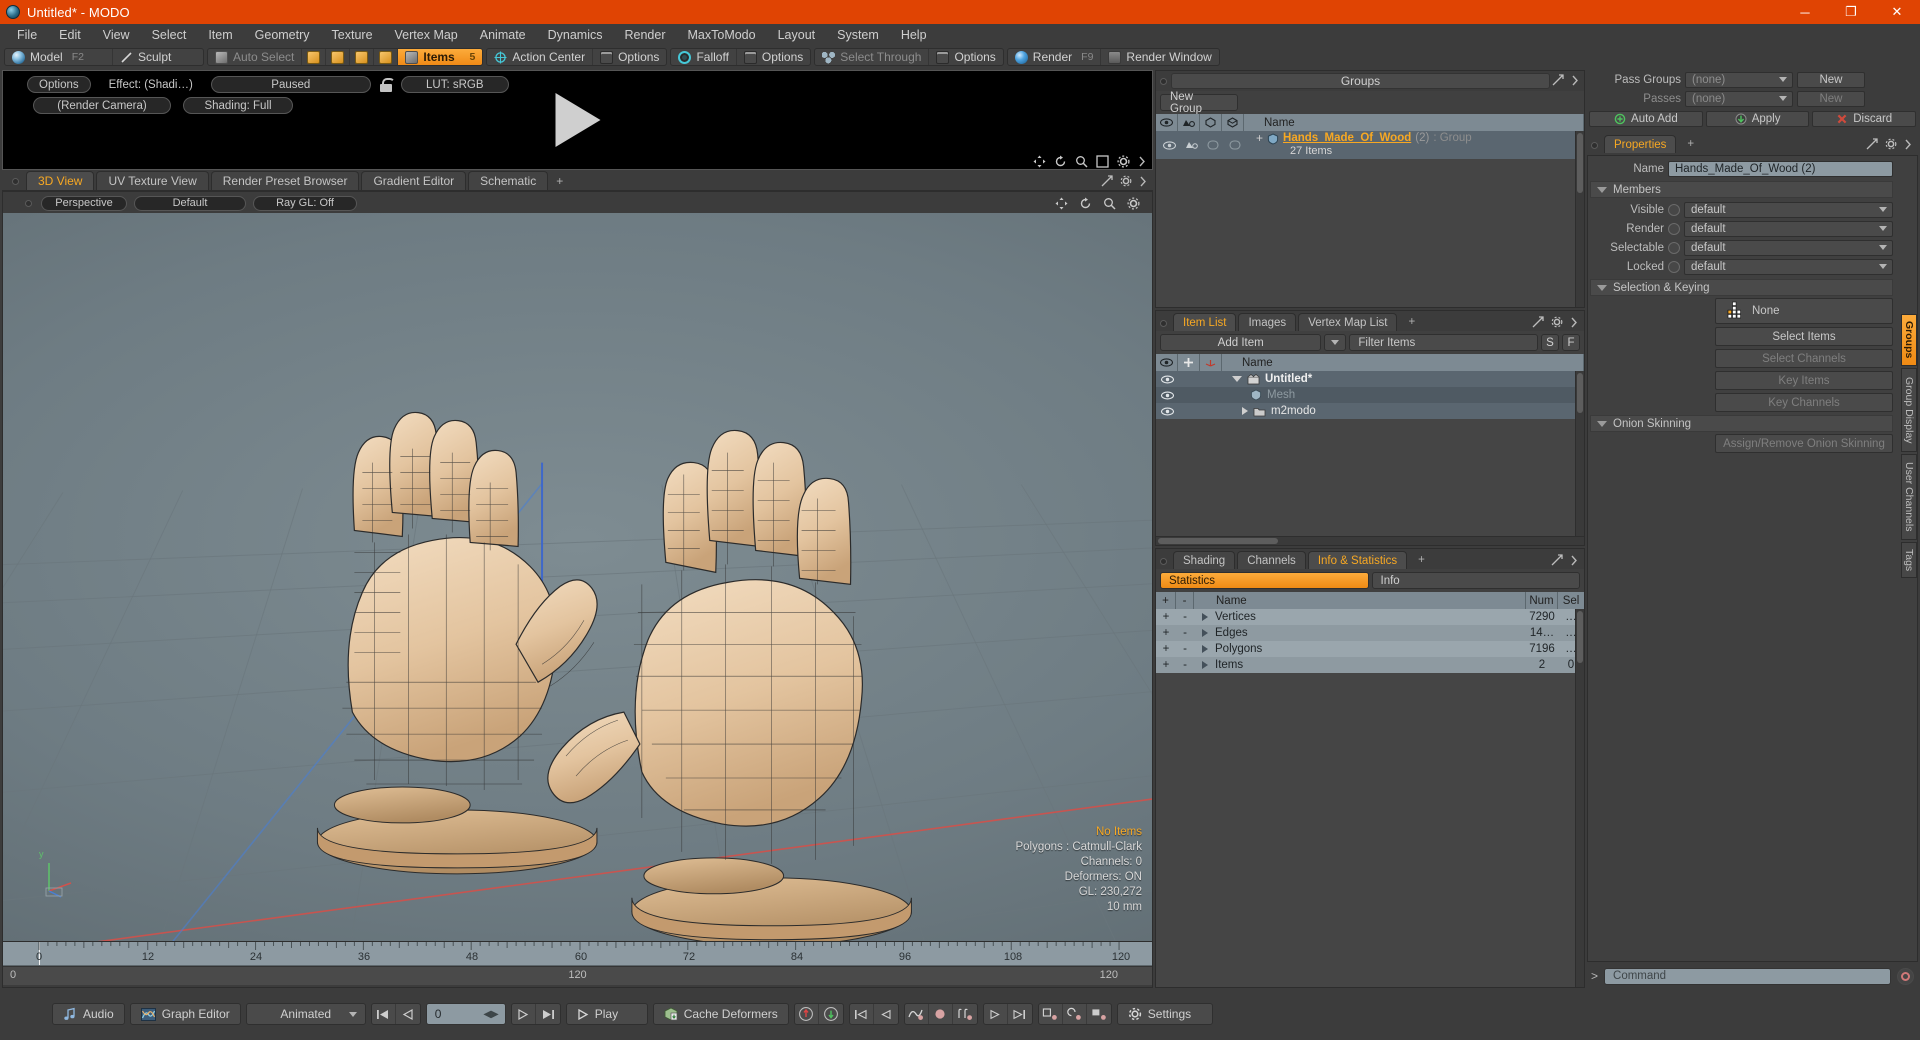 This screenshot has height=1040, width=1920. I want to click on polygon-mode-button, so click(362, 57).